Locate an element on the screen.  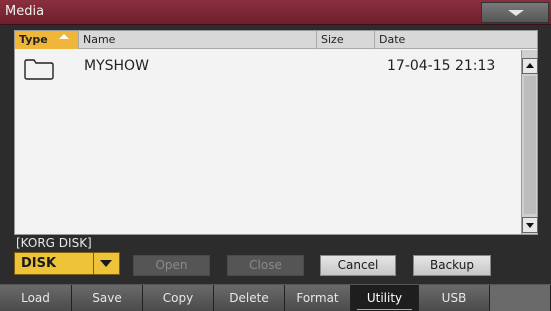
table-row: MYSHOW 17-04-15 21:13 is located at coordinates (267, 66).